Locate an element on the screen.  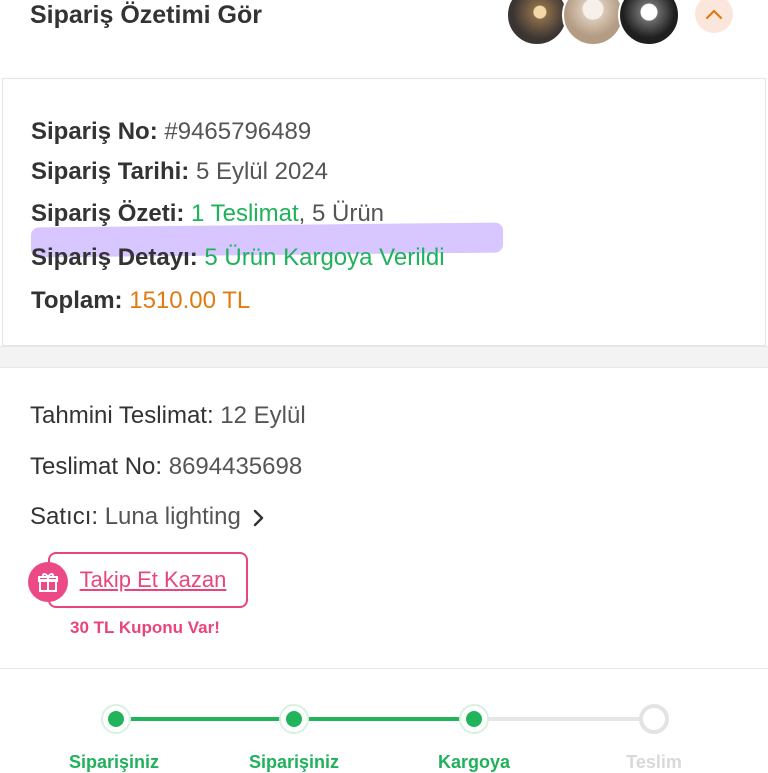
page-title: Sipariş Özetimi Gör is located at coordinates (146, 15).